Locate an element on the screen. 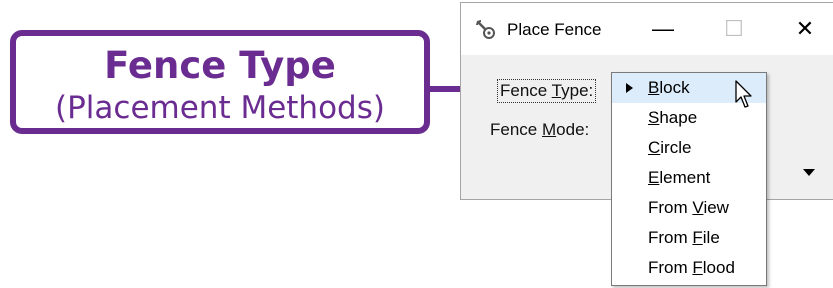 The height and width of the screenshot is (288, 833). title-bar: Place Fence — ☐ ✕ is located at coordinates (647, 29).